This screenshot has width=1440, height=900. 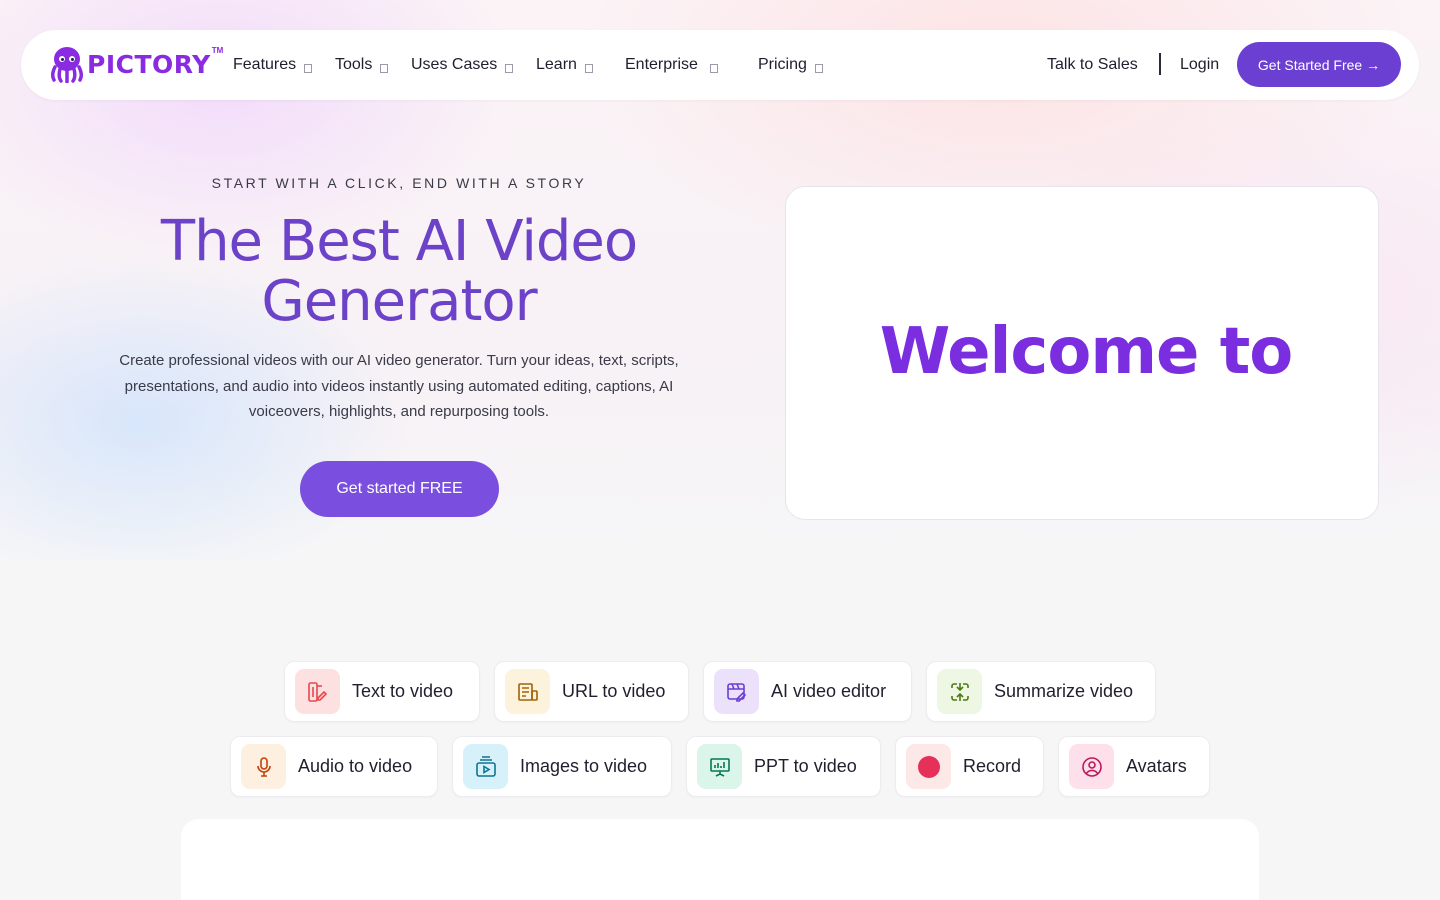 I want to click on tool-label: AI video editor, so click(x=829, y=691).